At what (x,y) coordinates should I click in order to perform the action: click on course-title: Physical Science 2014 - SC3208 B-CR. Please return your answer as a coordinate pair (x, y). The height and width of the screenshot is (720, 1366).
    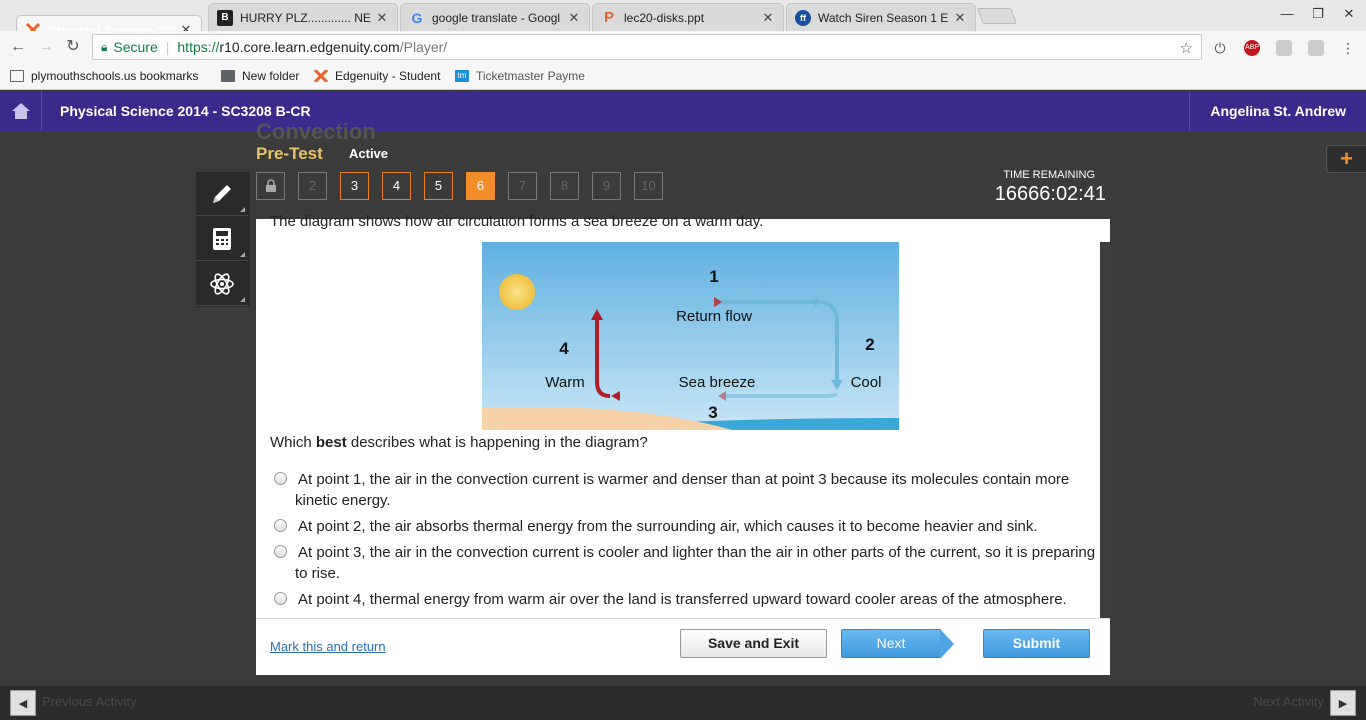
    Looking at the image, I should click on (185, 111).